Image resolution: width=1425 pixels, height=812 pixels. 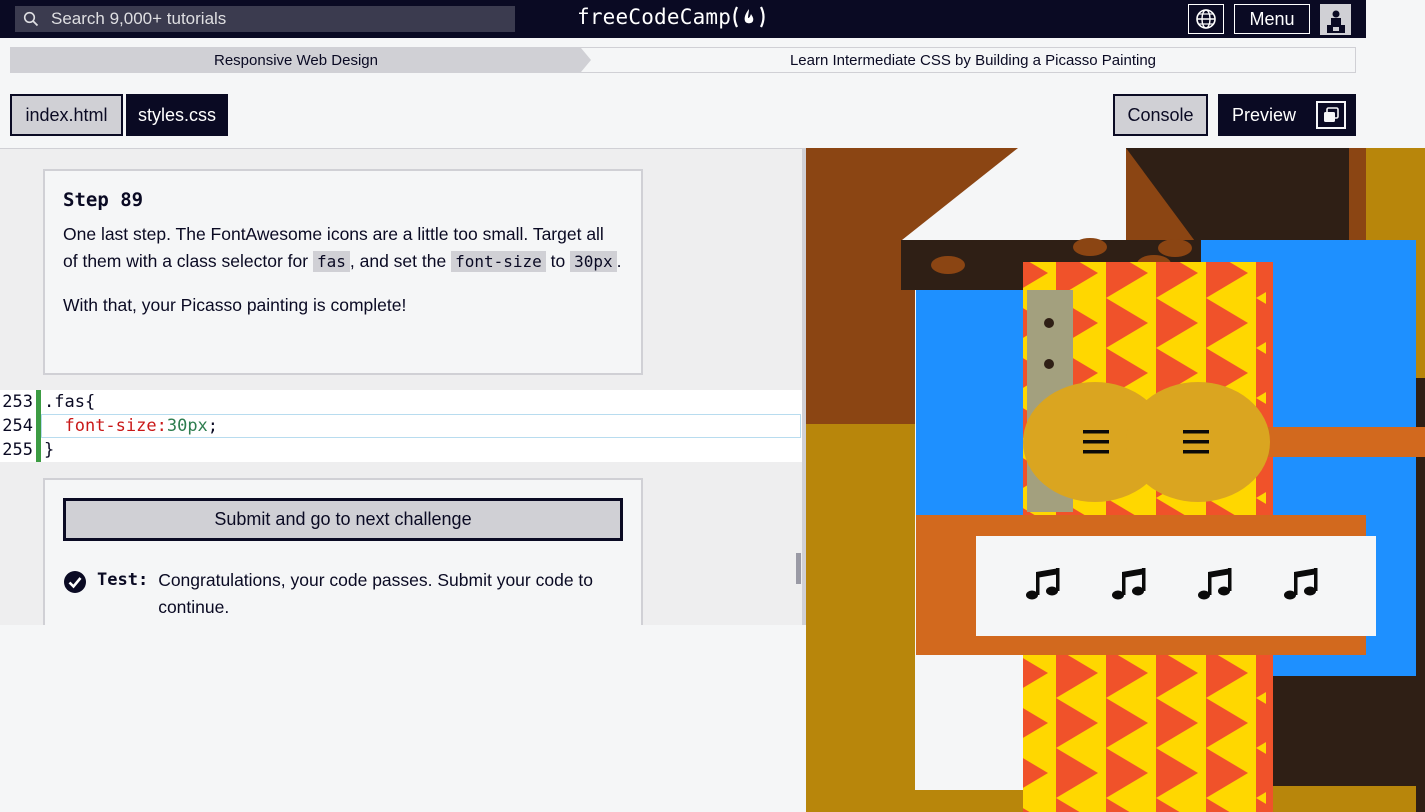 I want to click on flame-icon, so click(x=749, y=17).